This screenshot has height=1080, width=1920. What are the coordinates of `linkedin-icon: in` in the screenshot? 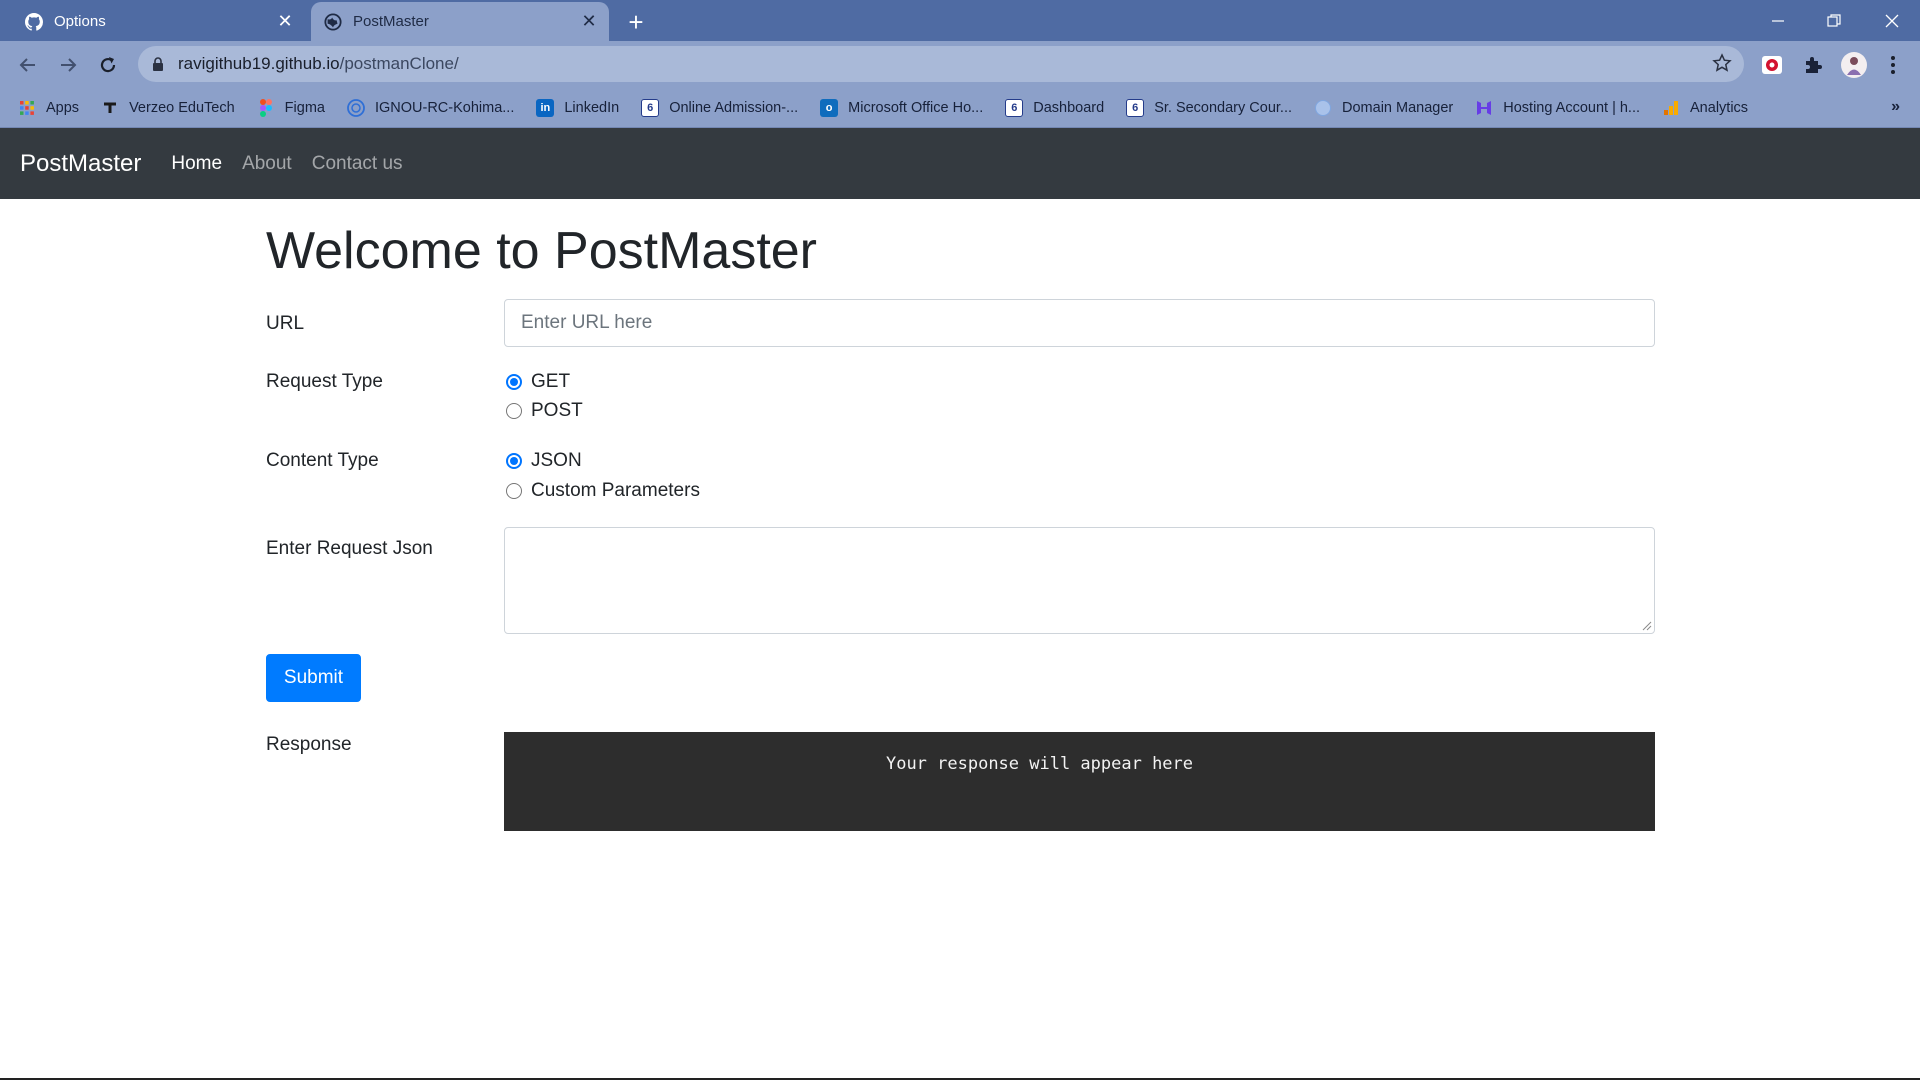 It's located at (545, 107).